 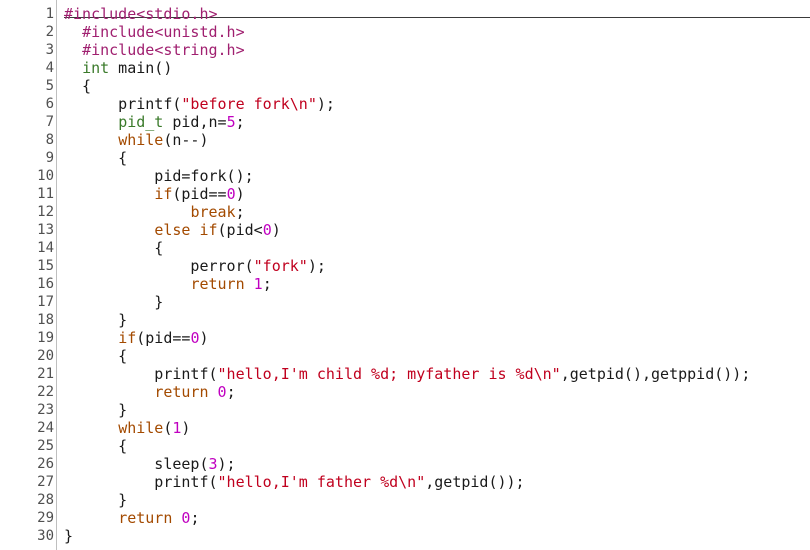 What do you see at coordinates (405, 284) in the screenshot?
I see `code-line: 16 return 1;` at bounding box center [405, 284].